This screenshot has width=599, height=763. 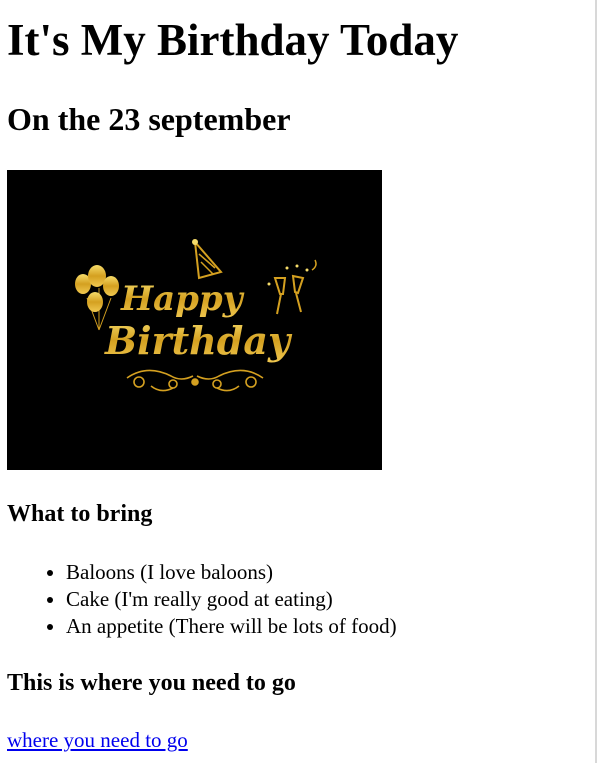 What do you see at coordinates (149, 119) in the screenshot?
I see `page-subtitle: On the 23 september` at bounding box center [149, 119].